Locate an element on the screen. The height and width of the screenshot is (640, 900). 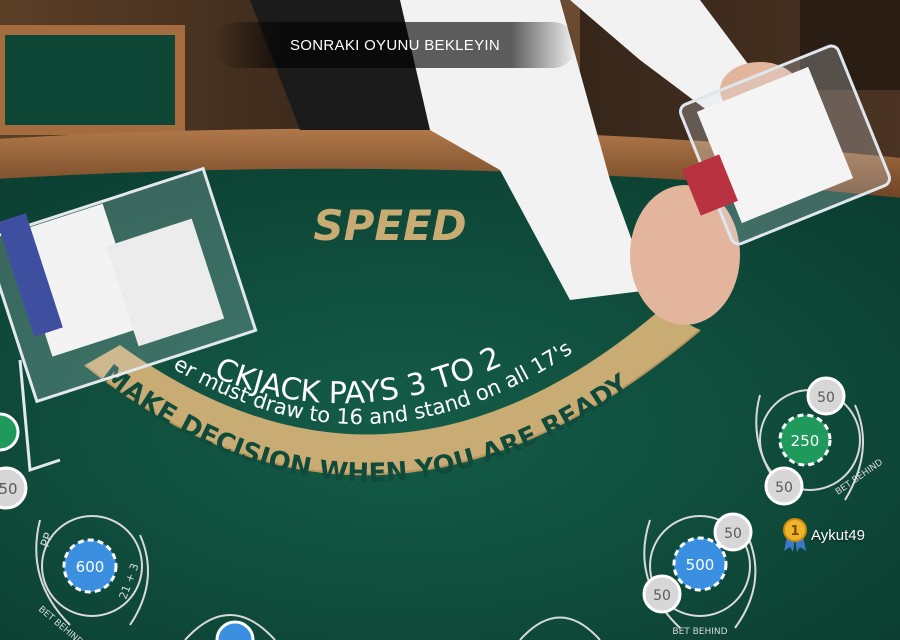
player-name: Aykut49 is located at coordinates (838, 535).